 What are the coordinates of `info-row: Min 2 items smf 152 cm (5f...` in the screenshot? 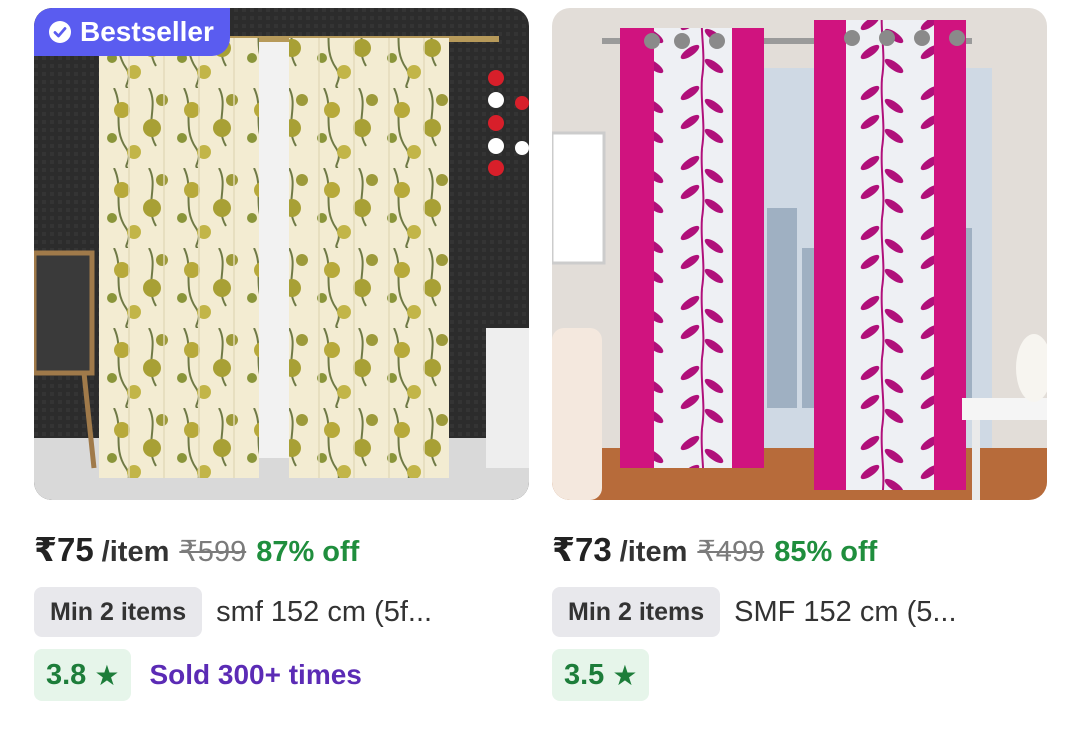 It's located at (281, 612).